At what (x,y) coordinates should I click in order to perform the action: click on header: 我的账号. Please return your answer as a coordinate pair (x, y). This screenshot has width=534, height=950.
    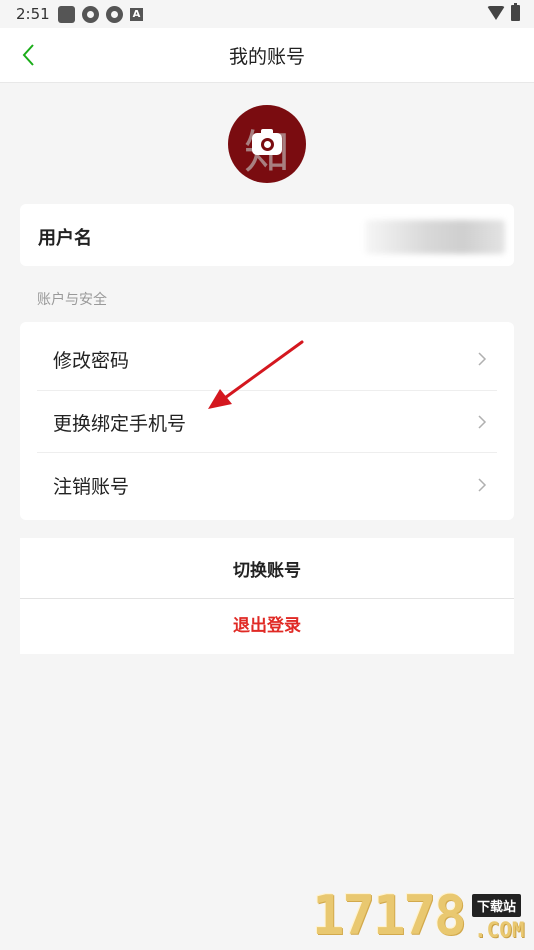
    Looking at the image, I should click on (267, 55).